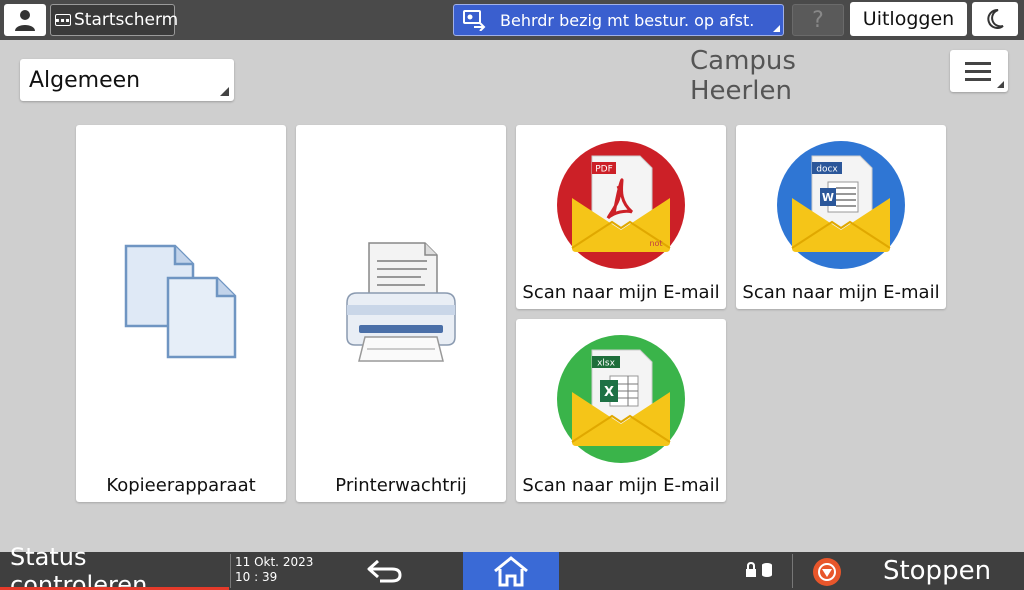  I want to click on moon-icon, so click(995, 18).